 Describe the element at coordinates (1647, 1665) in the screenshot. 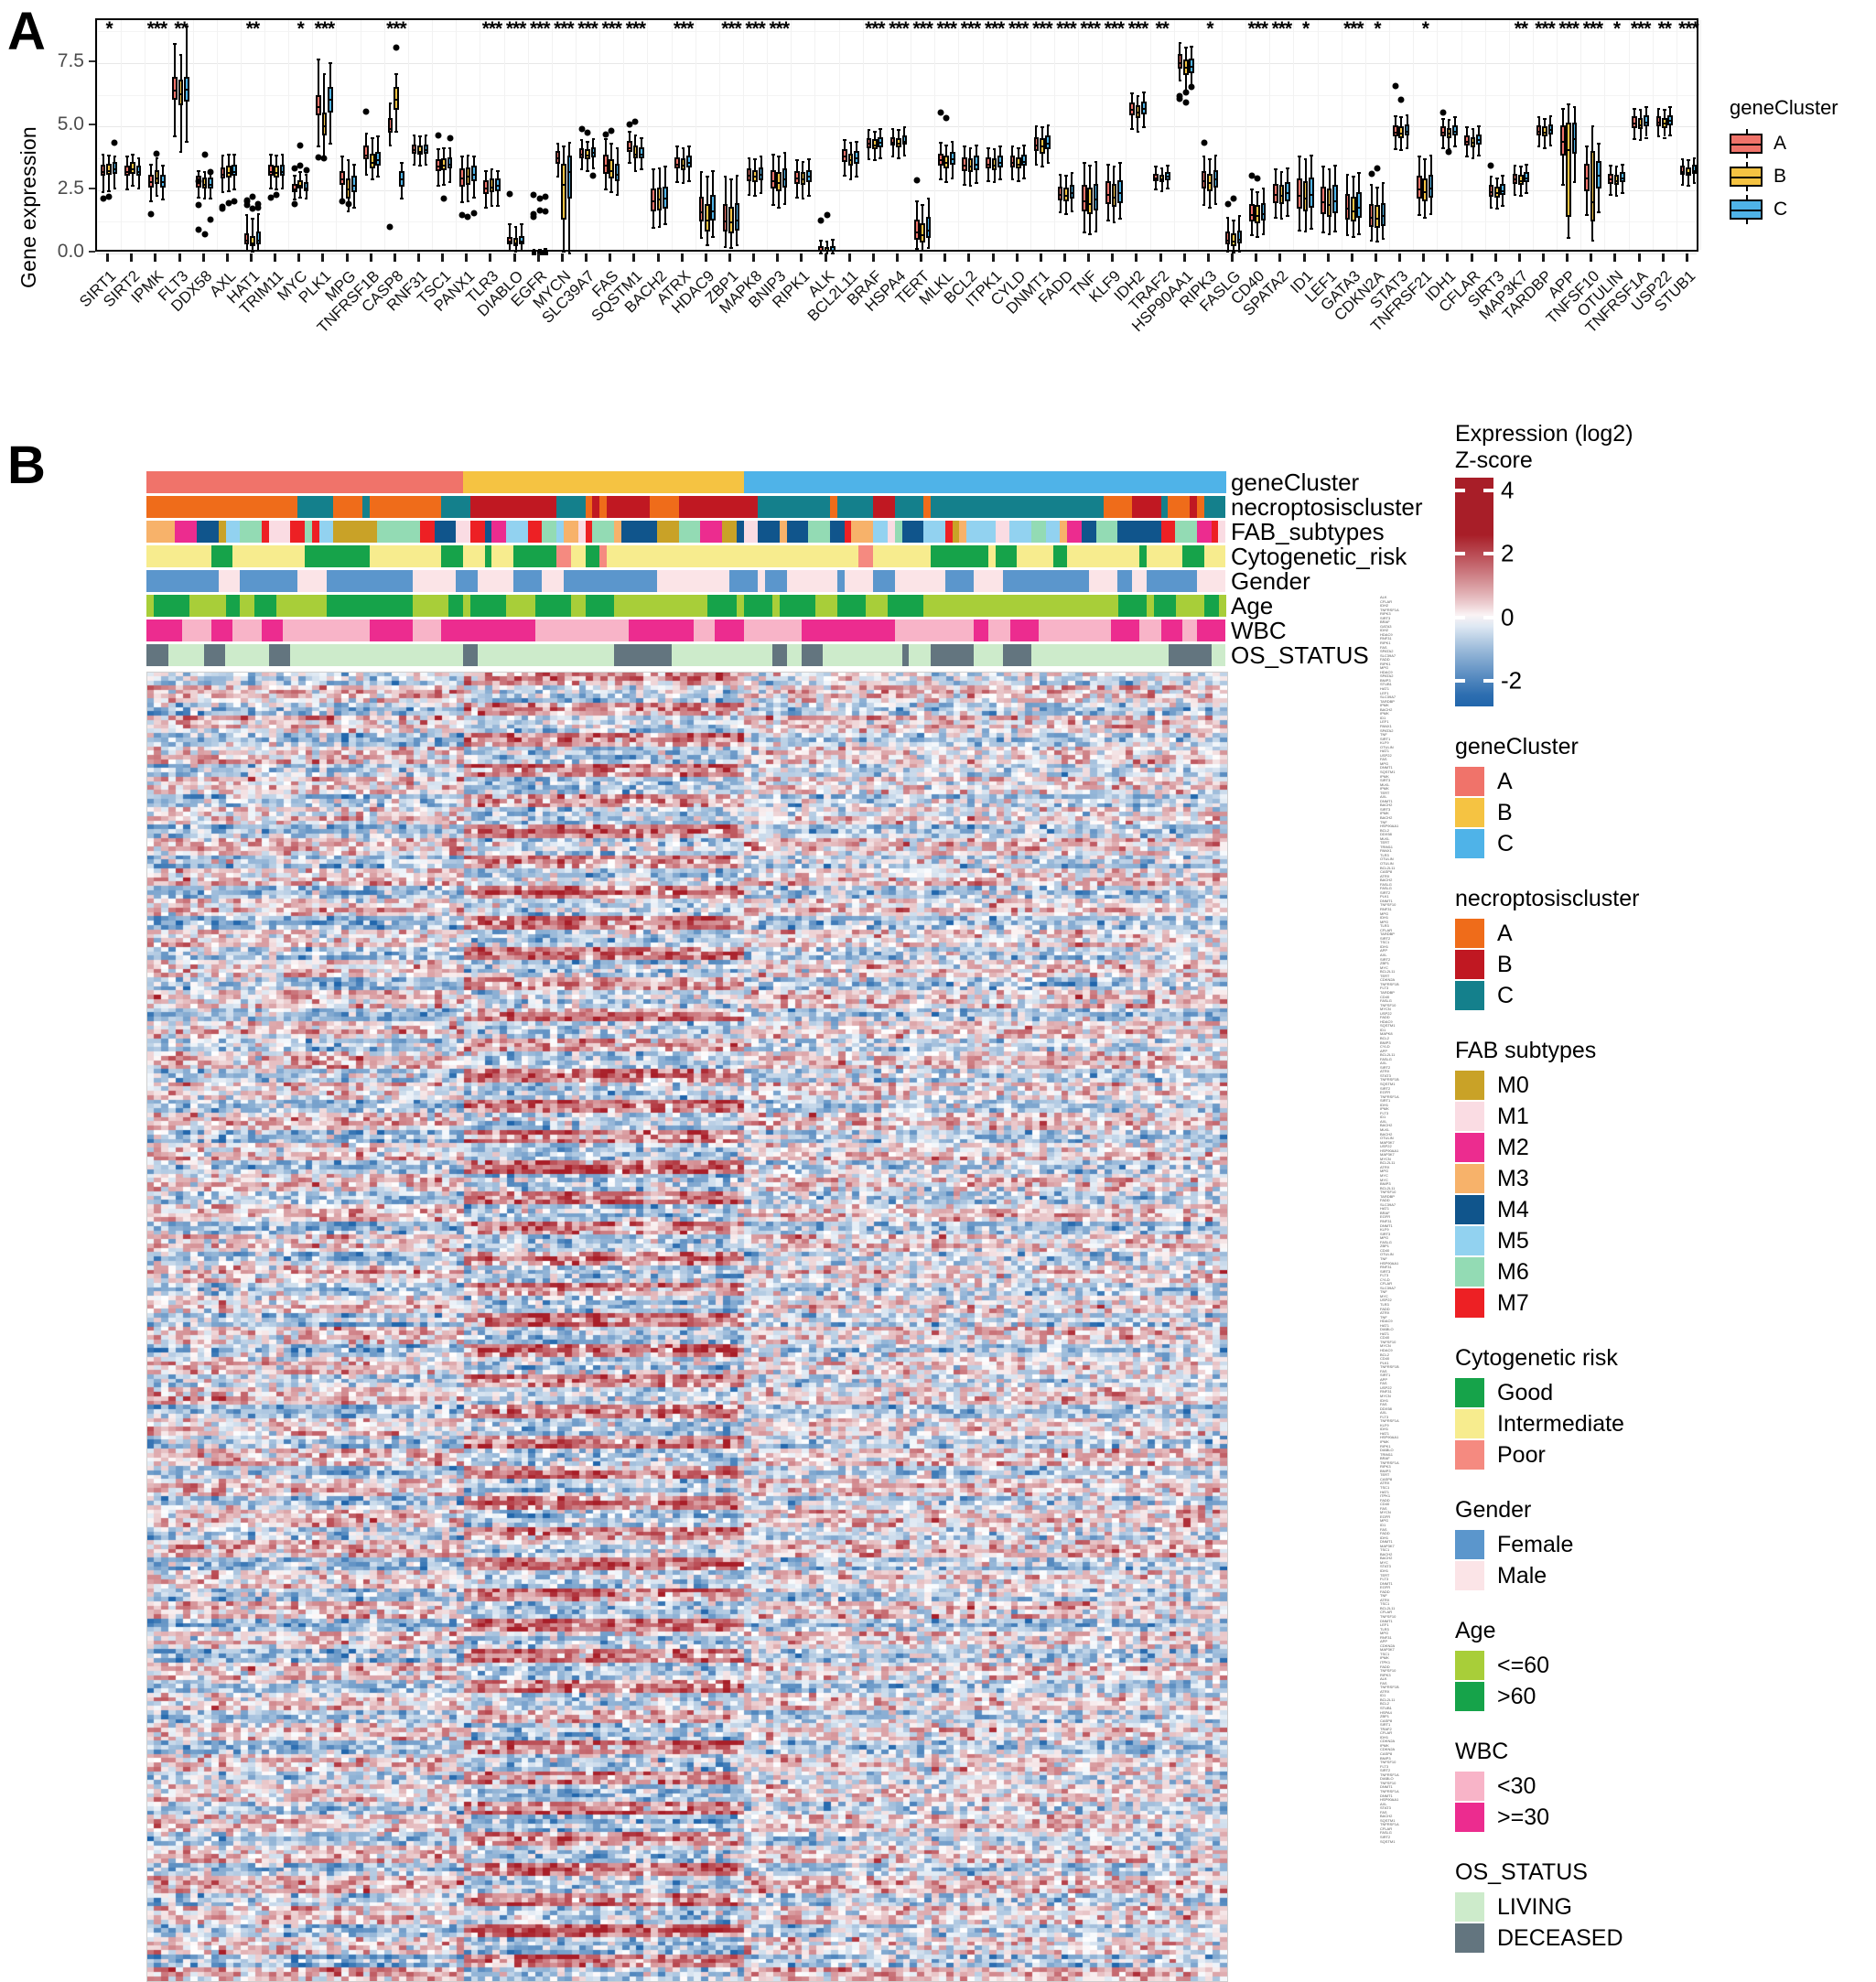

I see `legend-item: <=60` at that location.